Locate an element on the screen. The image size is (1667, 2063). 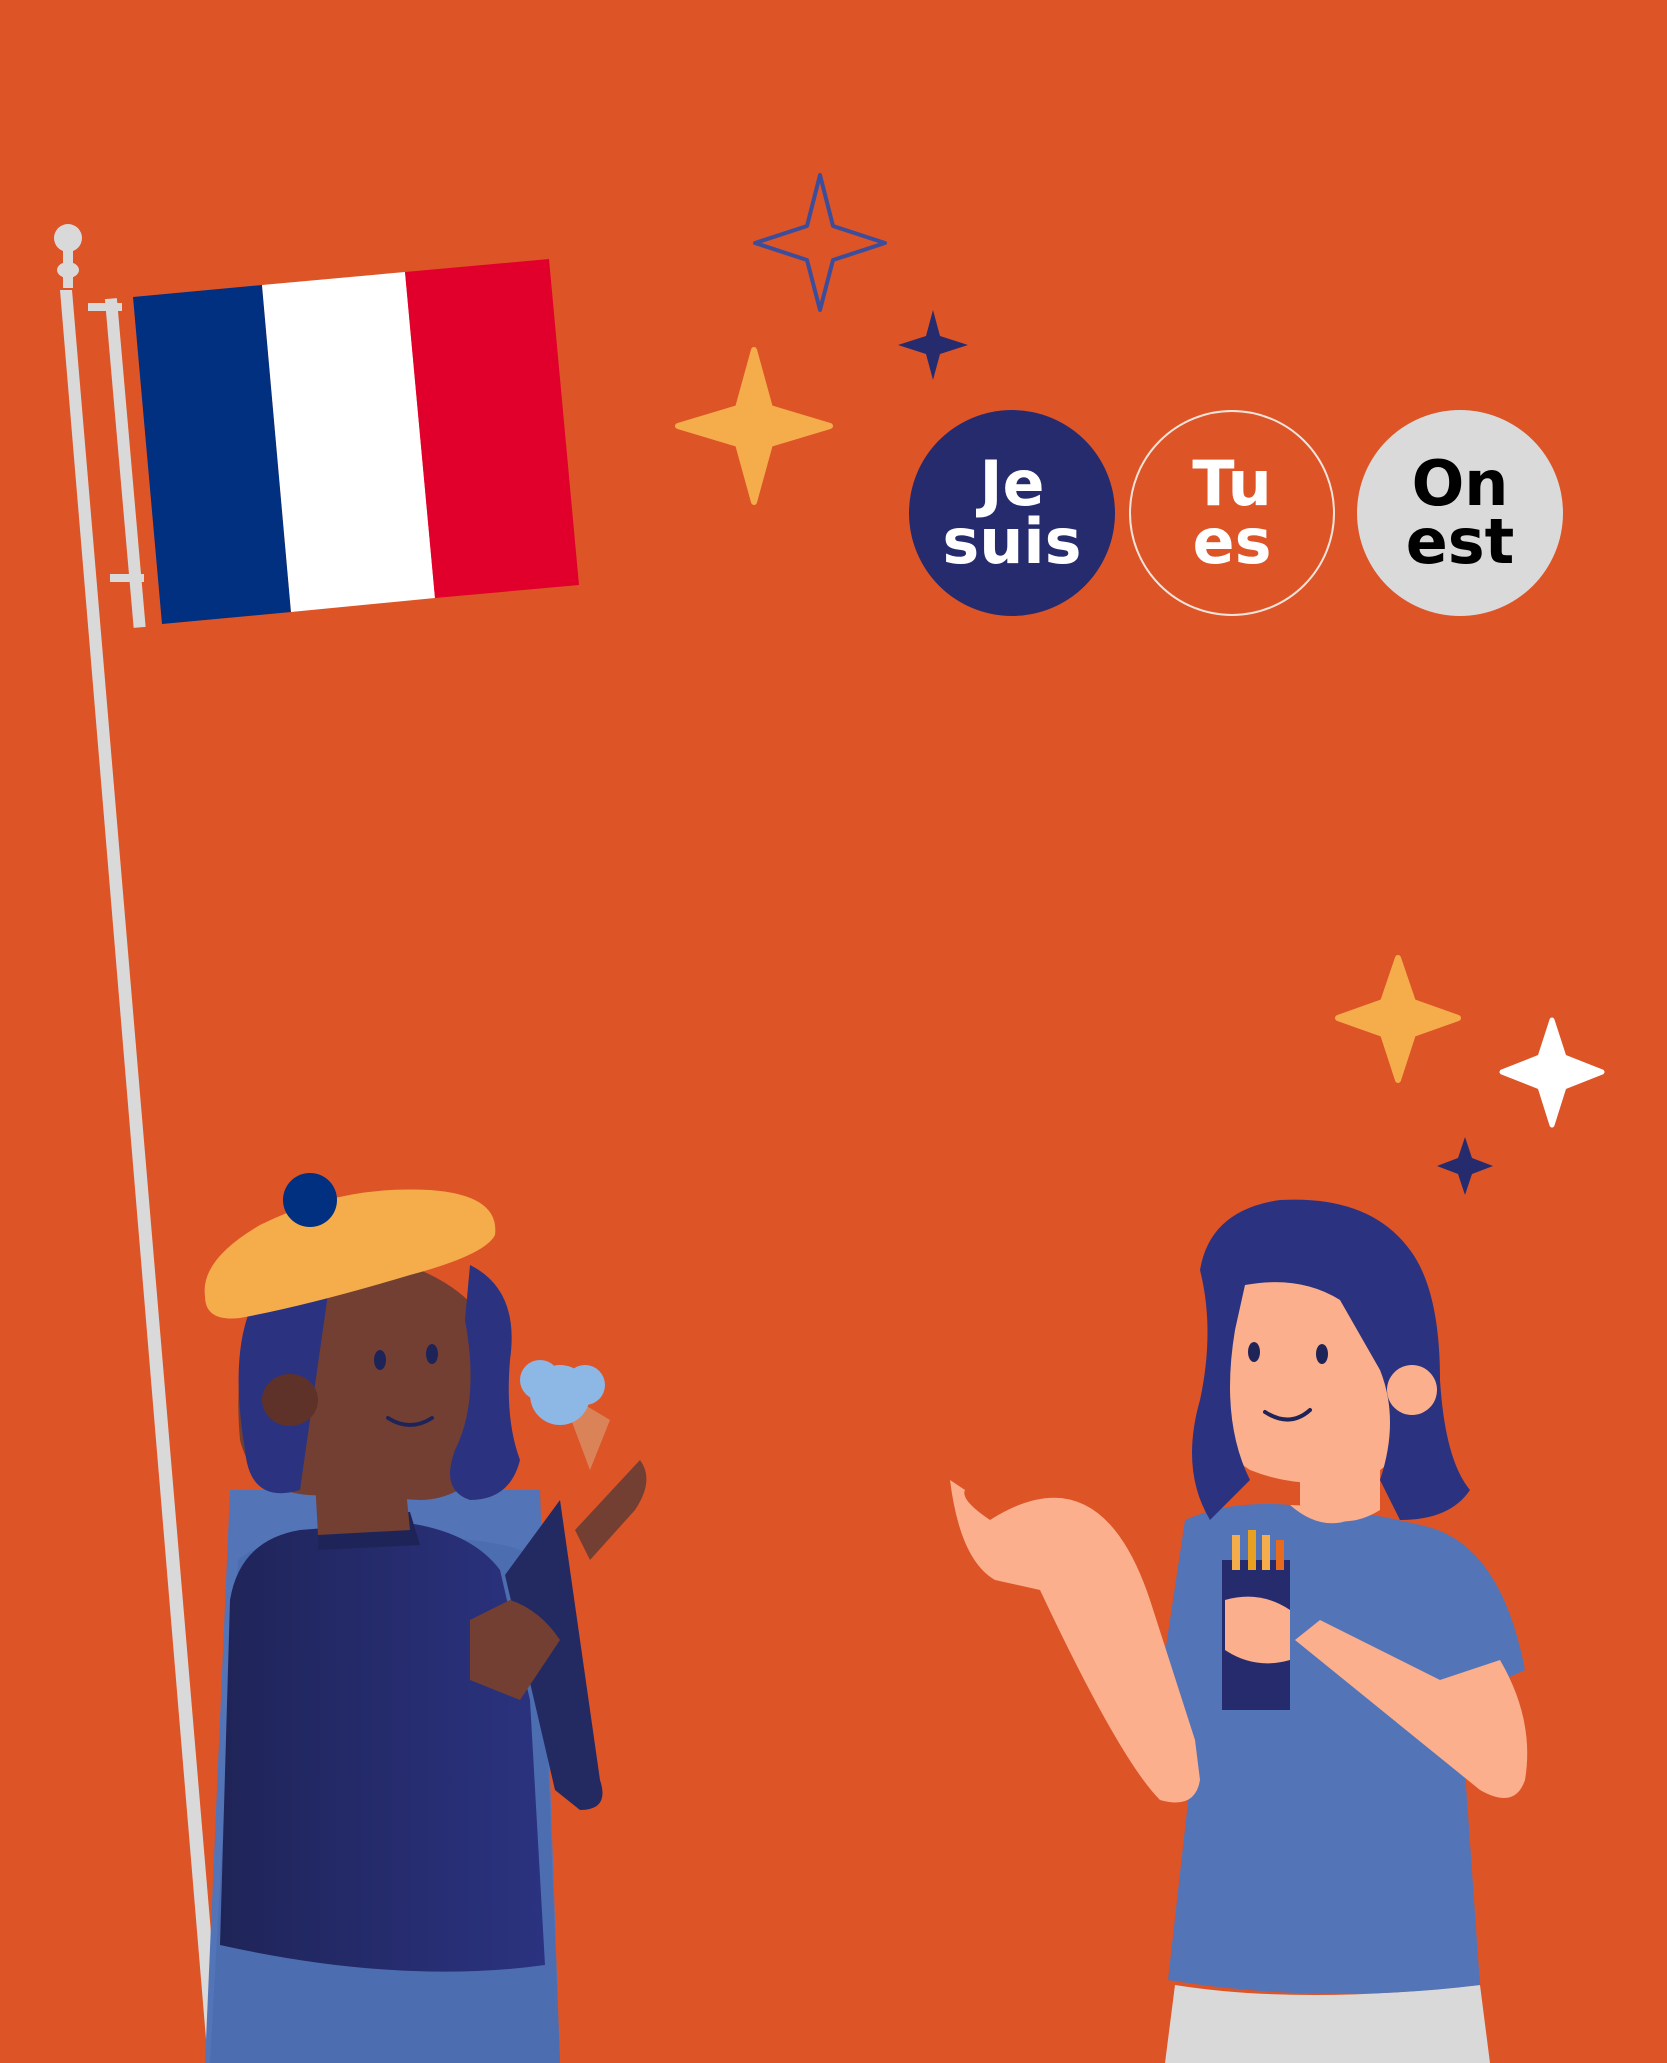
pronoun-bubble-tu-es: Tu es is located at coordinates (1232, 513).